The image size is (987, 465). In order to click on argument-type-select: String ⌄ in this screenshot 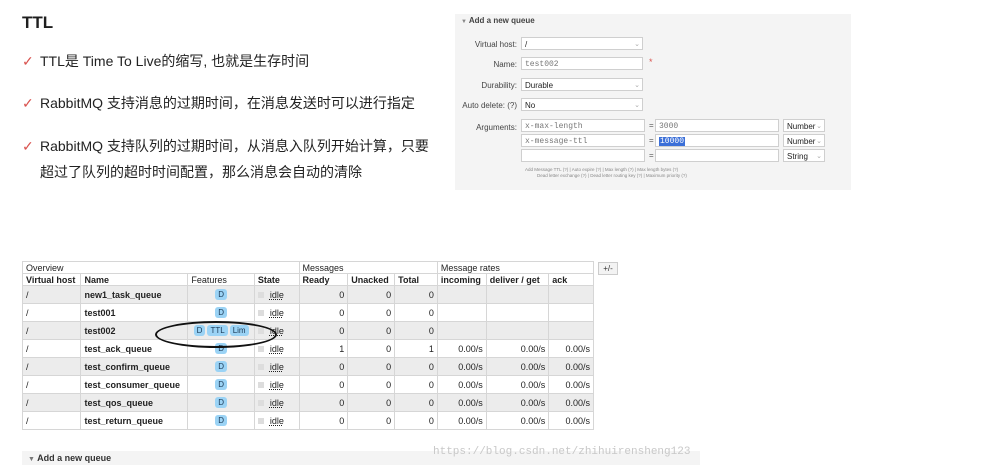, I will do `click(804, 155)`.